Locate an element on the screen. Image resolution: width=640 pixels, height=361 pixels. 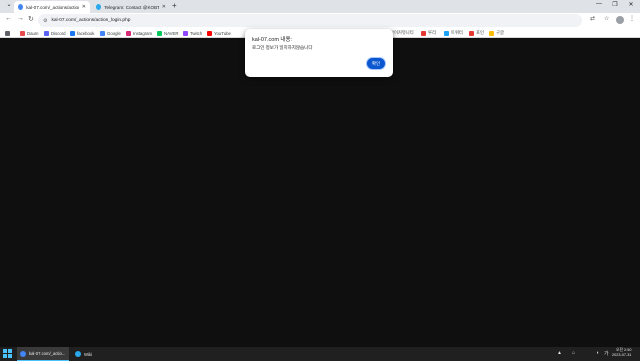
grid-icon is located at coordinates (7, 33).